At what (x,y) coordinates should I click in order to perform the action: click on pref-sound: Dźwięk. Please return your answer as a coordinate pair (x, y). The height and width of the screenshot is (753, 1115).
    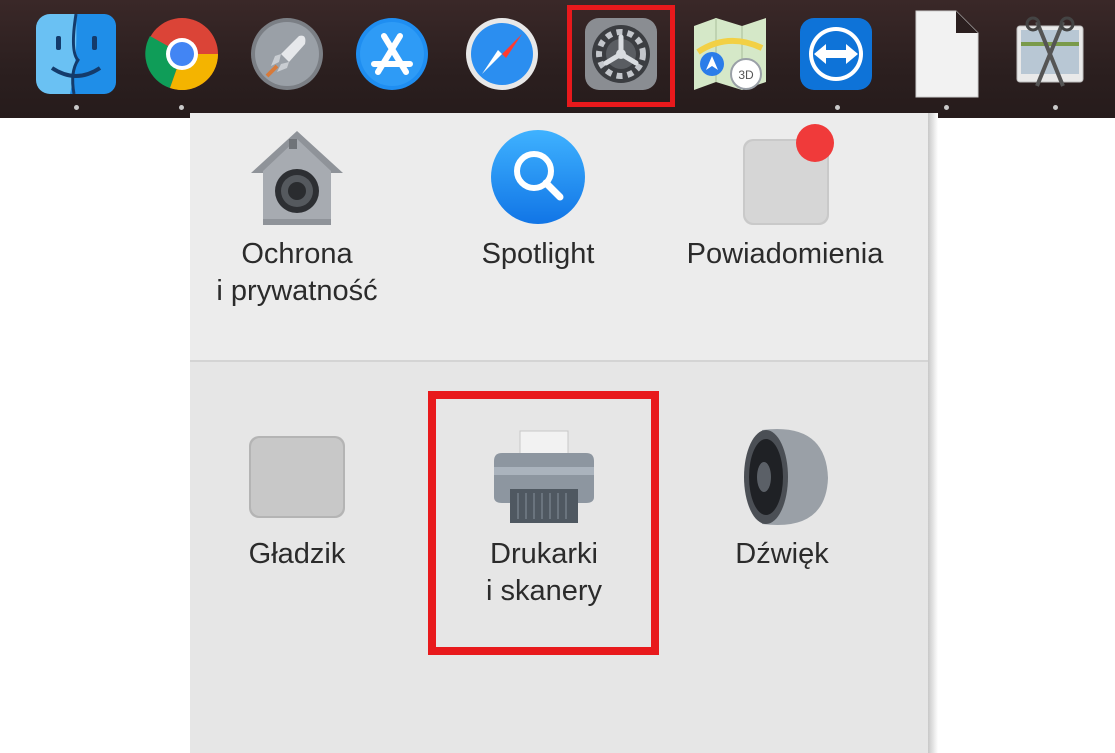
    Looking at the image, I should click on (782, 495).